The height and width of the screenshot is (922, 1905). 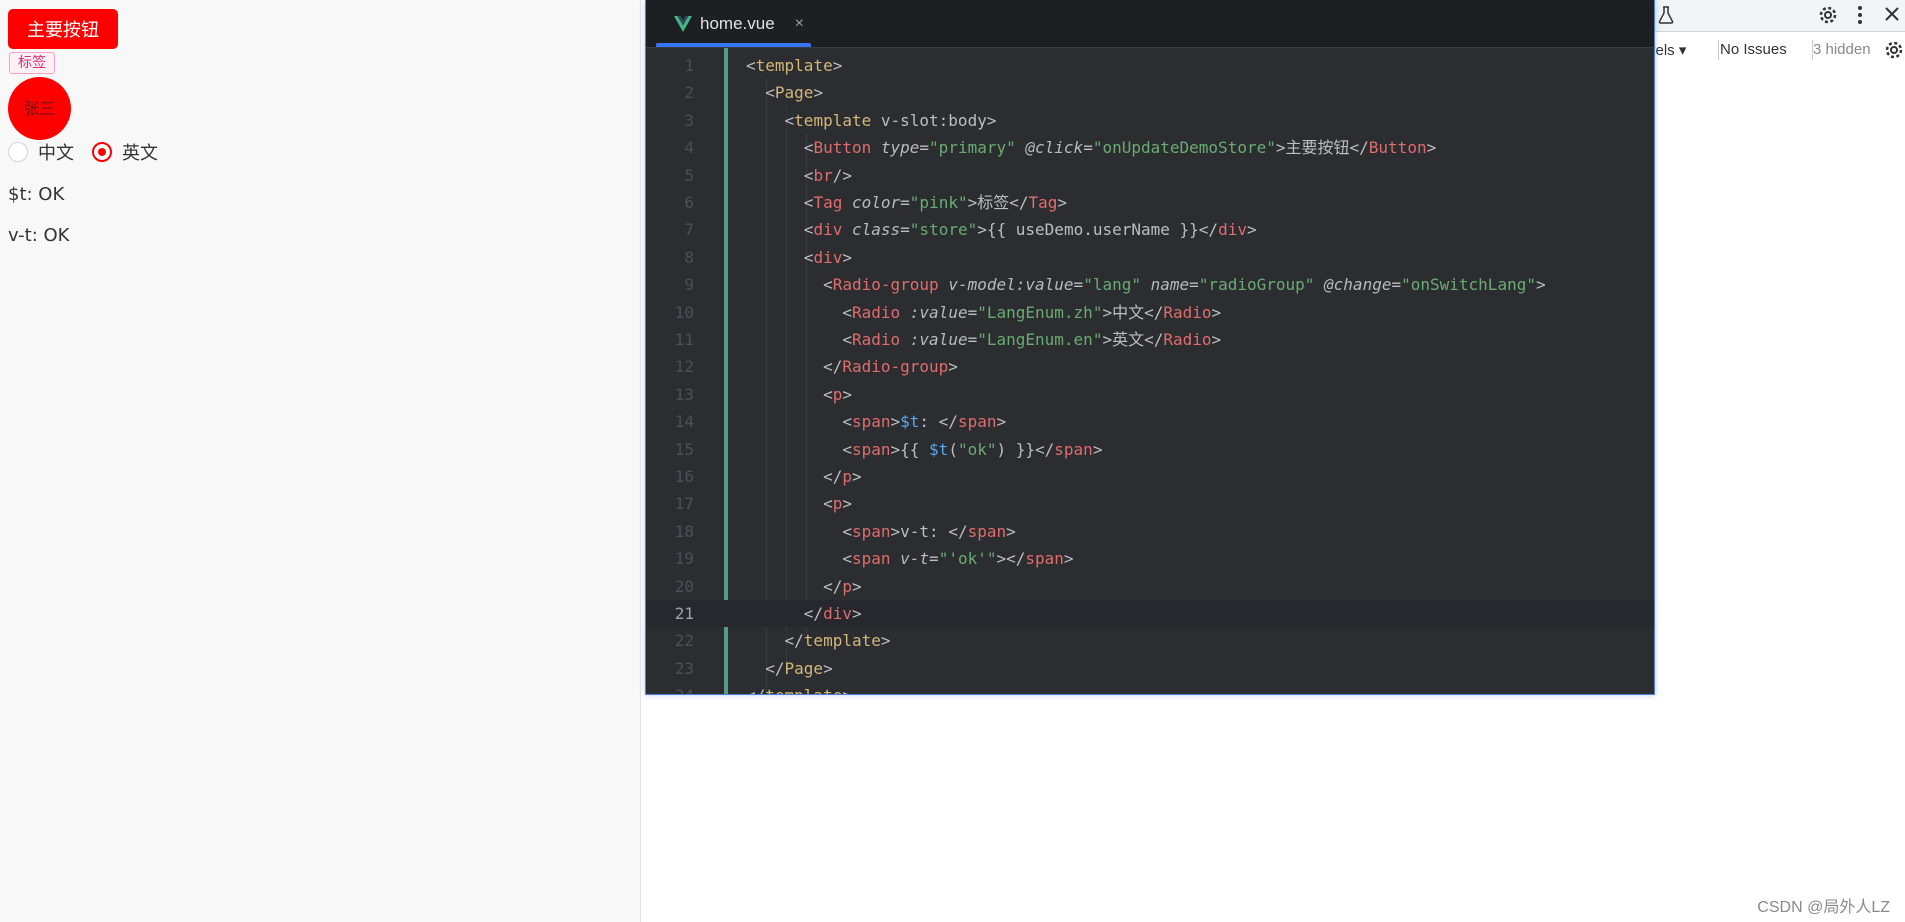 What do you see at coordinates (1032, 312) in the screenshot?
I see `code-text: <Radio :value="LangEnum.zh">中文</Radio>` at bounding box center [1032, 312].